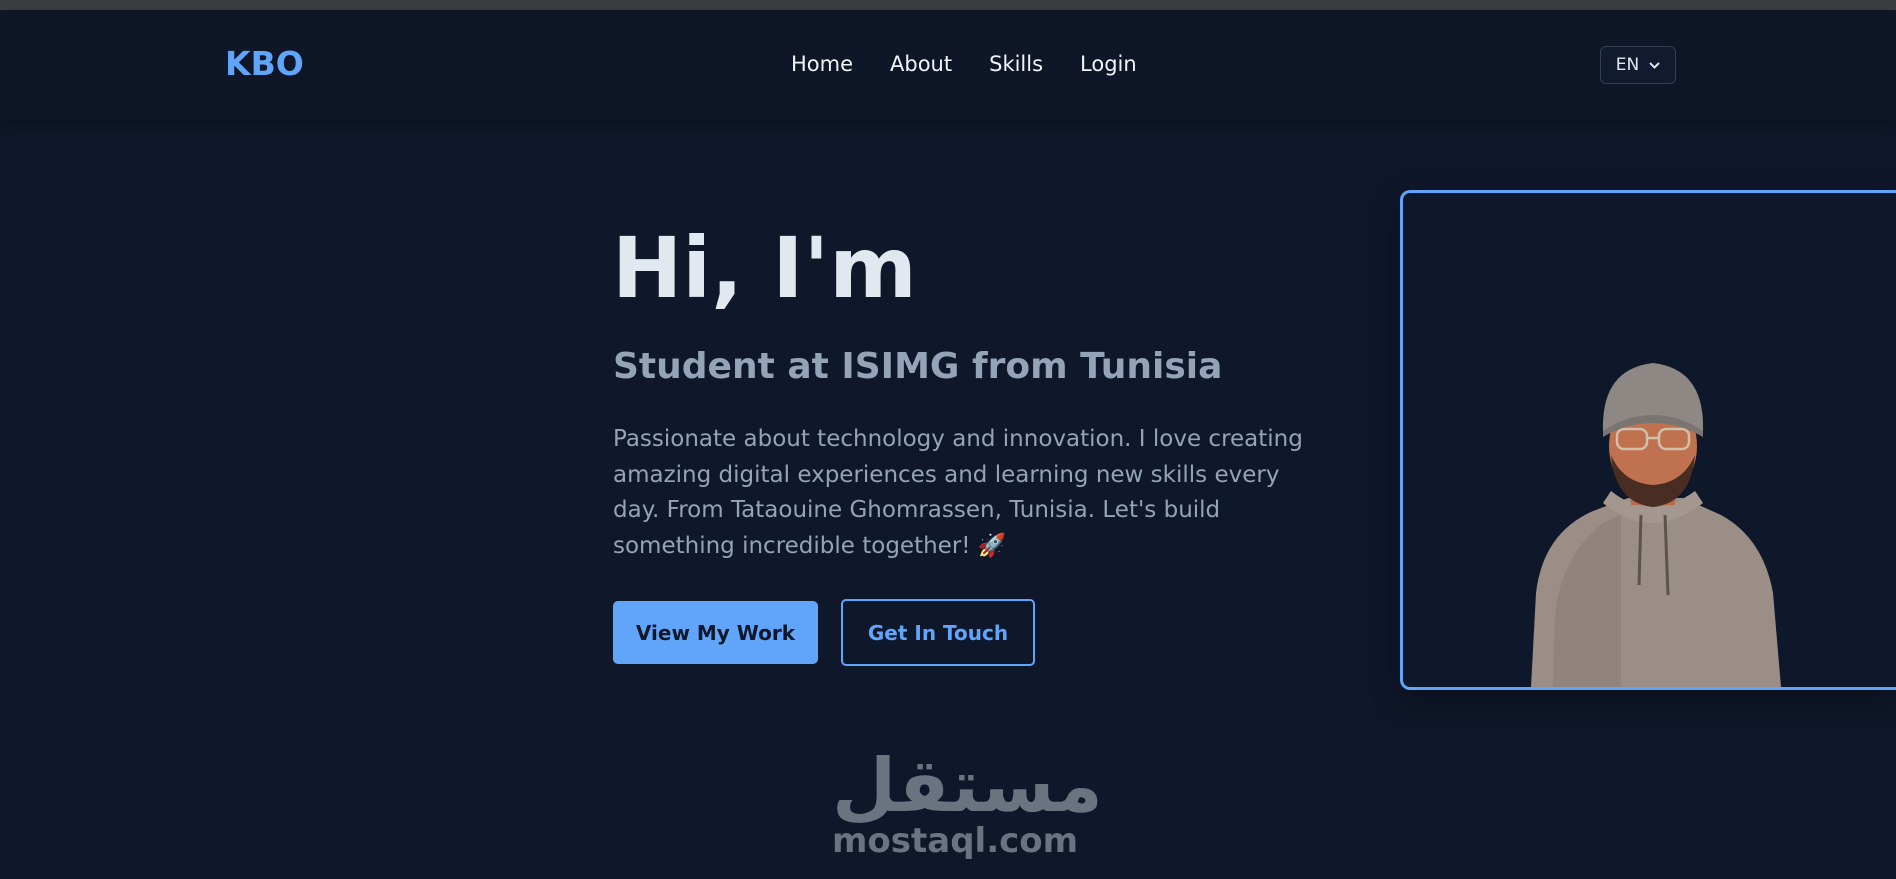 This screenshot has width=1896, height=879. What do you see at coordinates (1656, 525) in the screenshot?
I see `profile-photo` at bounding box center [1656, 525].